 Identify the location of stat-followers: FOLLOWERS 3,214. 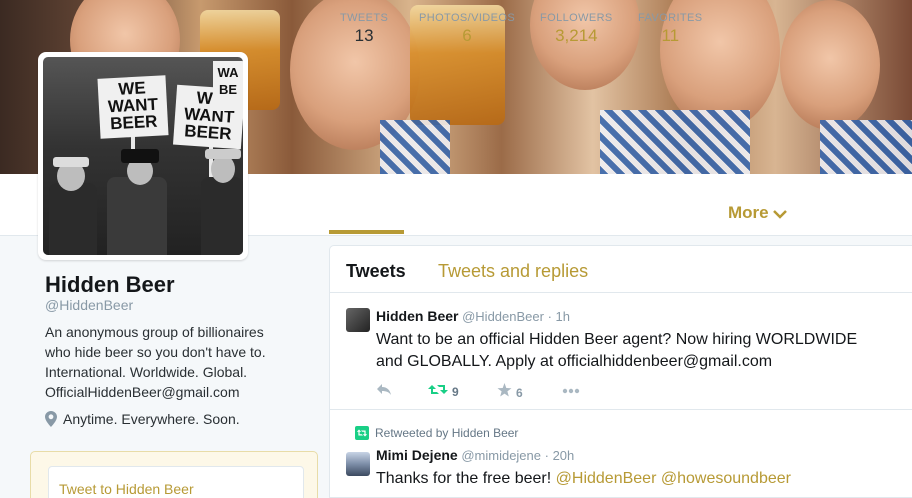
(576, 29).